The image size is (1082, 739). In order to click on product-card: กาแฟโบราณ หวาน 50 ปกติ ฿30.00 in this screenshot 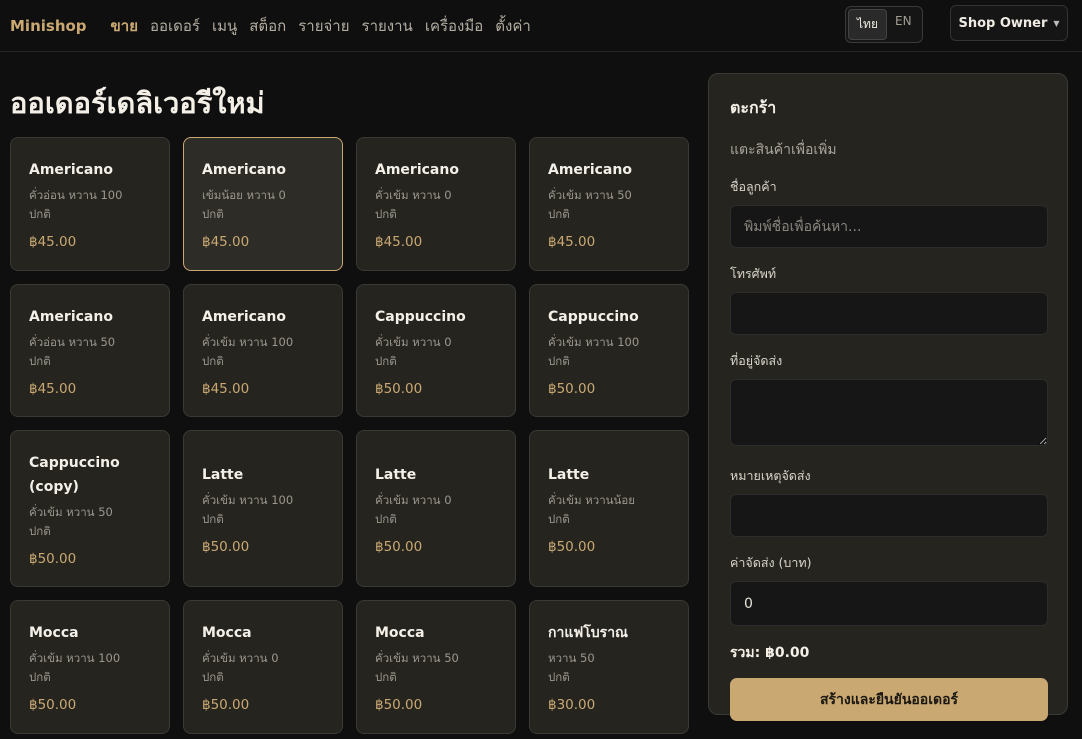, I will do `click(609, 667)`.